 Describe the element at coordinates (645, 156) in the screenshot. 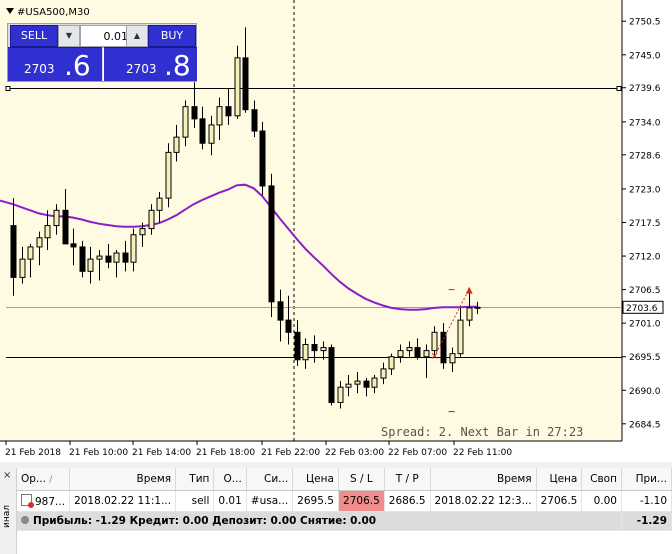

I see `price-tick-label: 2728.6` at that location.